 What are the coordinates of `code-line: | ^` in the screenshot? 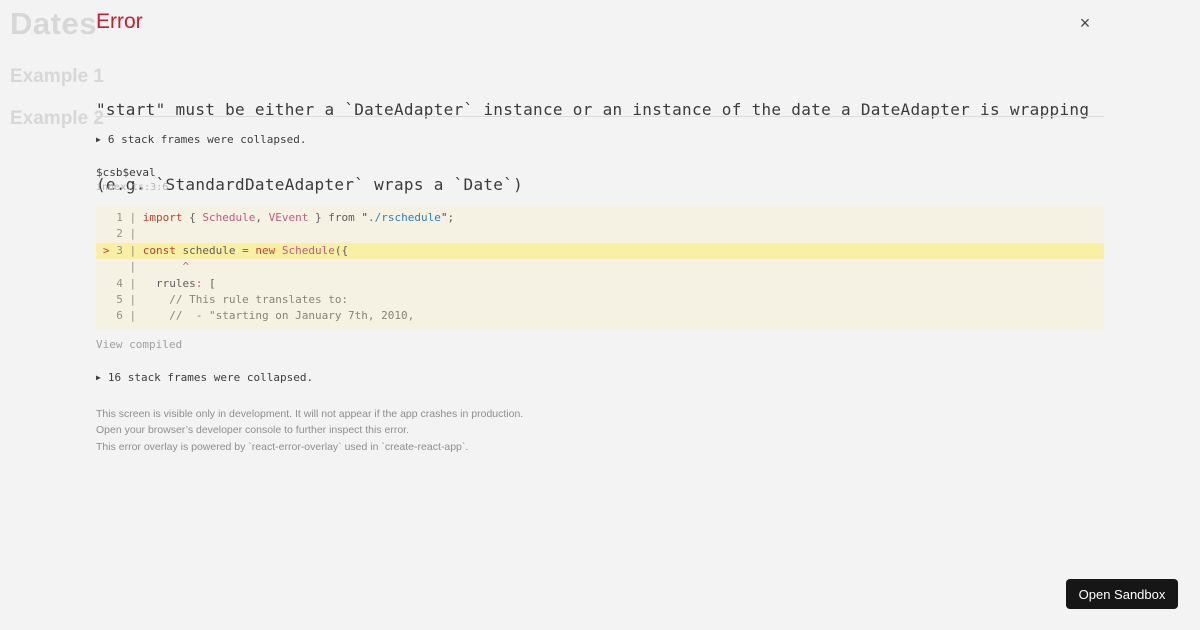 It's located at (146, 267).